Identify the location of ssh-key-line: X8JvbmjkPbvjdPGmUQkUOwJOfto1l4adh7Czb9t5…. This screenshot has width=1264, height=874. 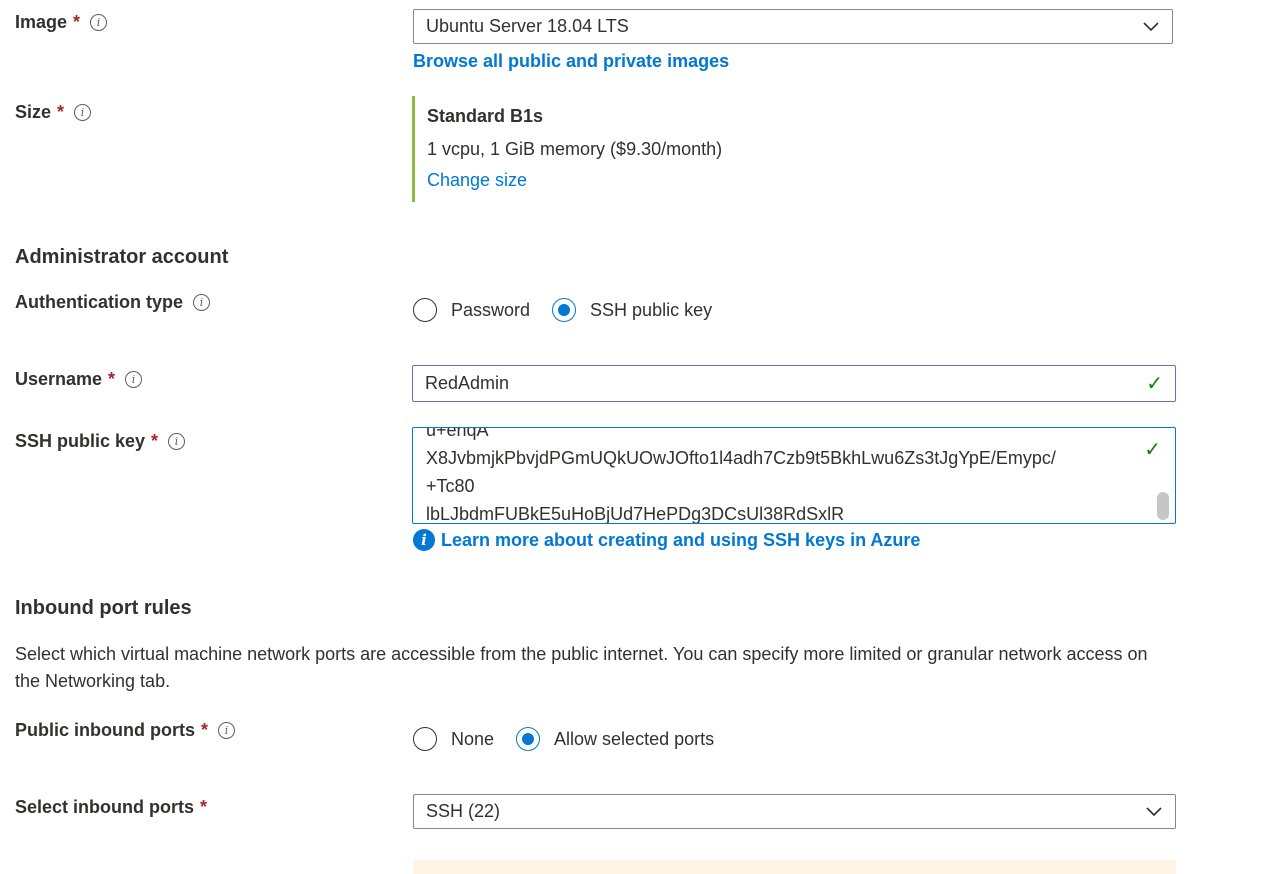
(741, 458).